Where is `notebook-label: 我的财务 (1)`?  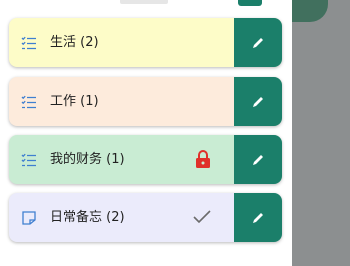
notebook-label: 我的财务 (1) is located at coordinates (87, 159).